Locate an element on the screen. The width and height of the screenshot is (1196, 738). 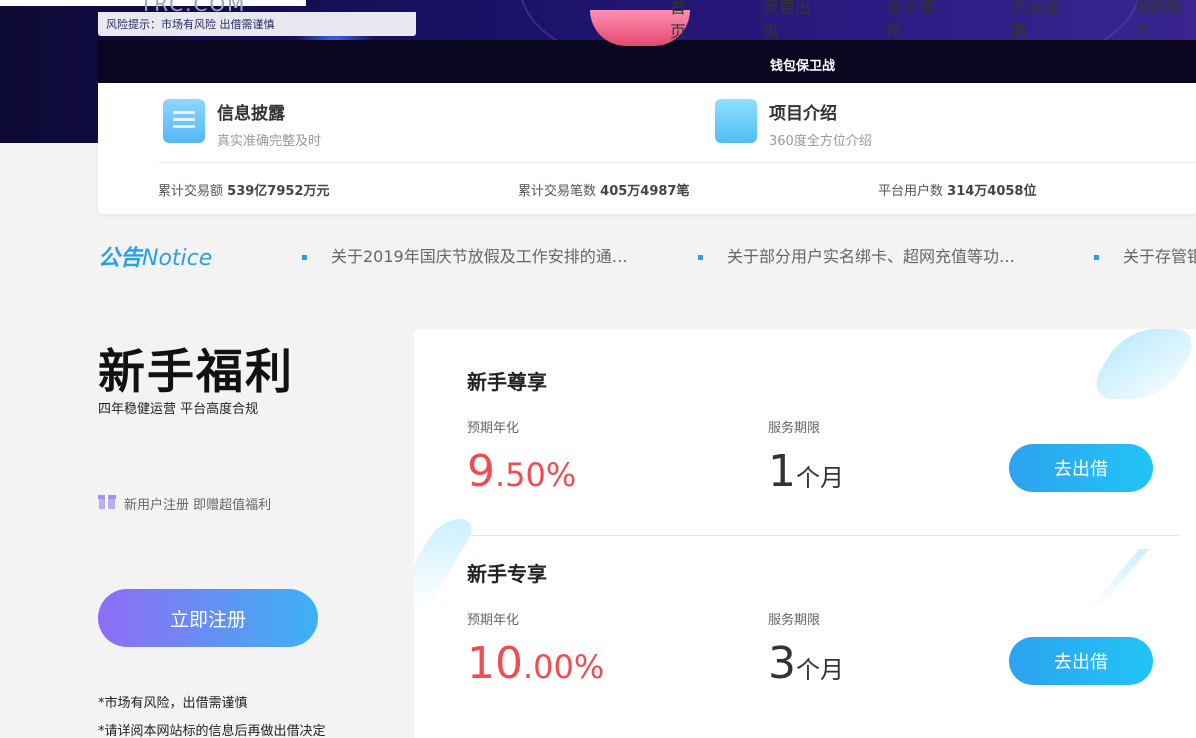
info-title: 信息披露 is located at coordinates (251, 114).